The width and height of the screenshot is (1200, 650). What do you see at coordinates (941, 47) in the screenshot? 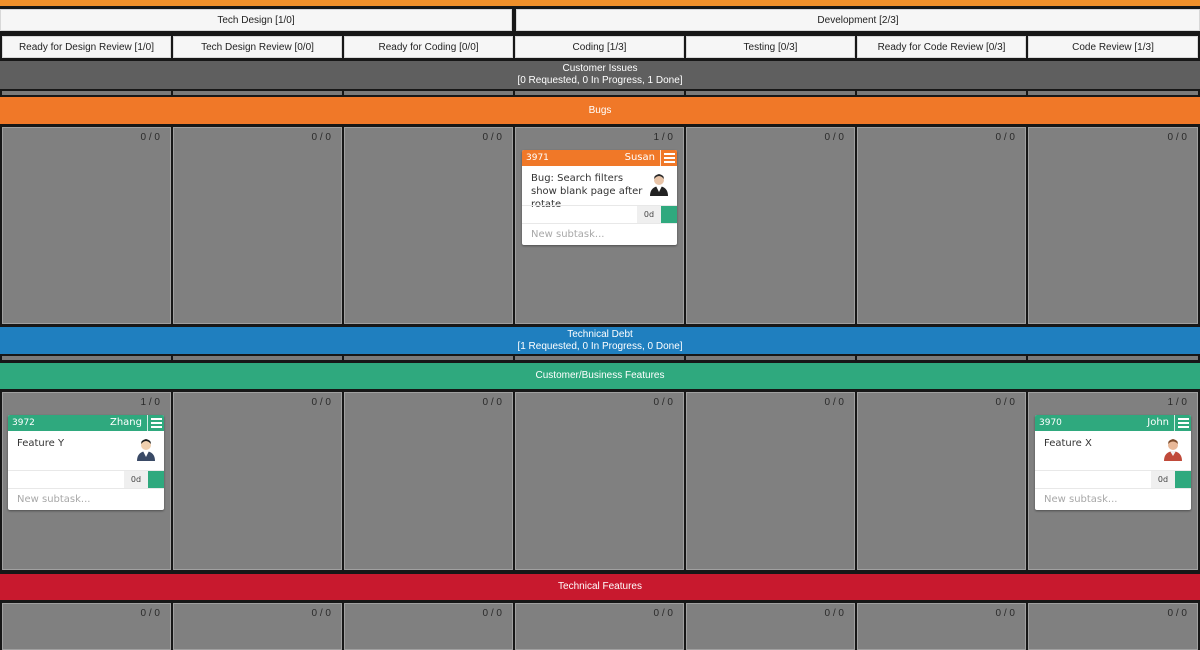
I see `column-header-ready-for-code-review: Ready for Code Review [0/3]` at bounding box center [941, 47].